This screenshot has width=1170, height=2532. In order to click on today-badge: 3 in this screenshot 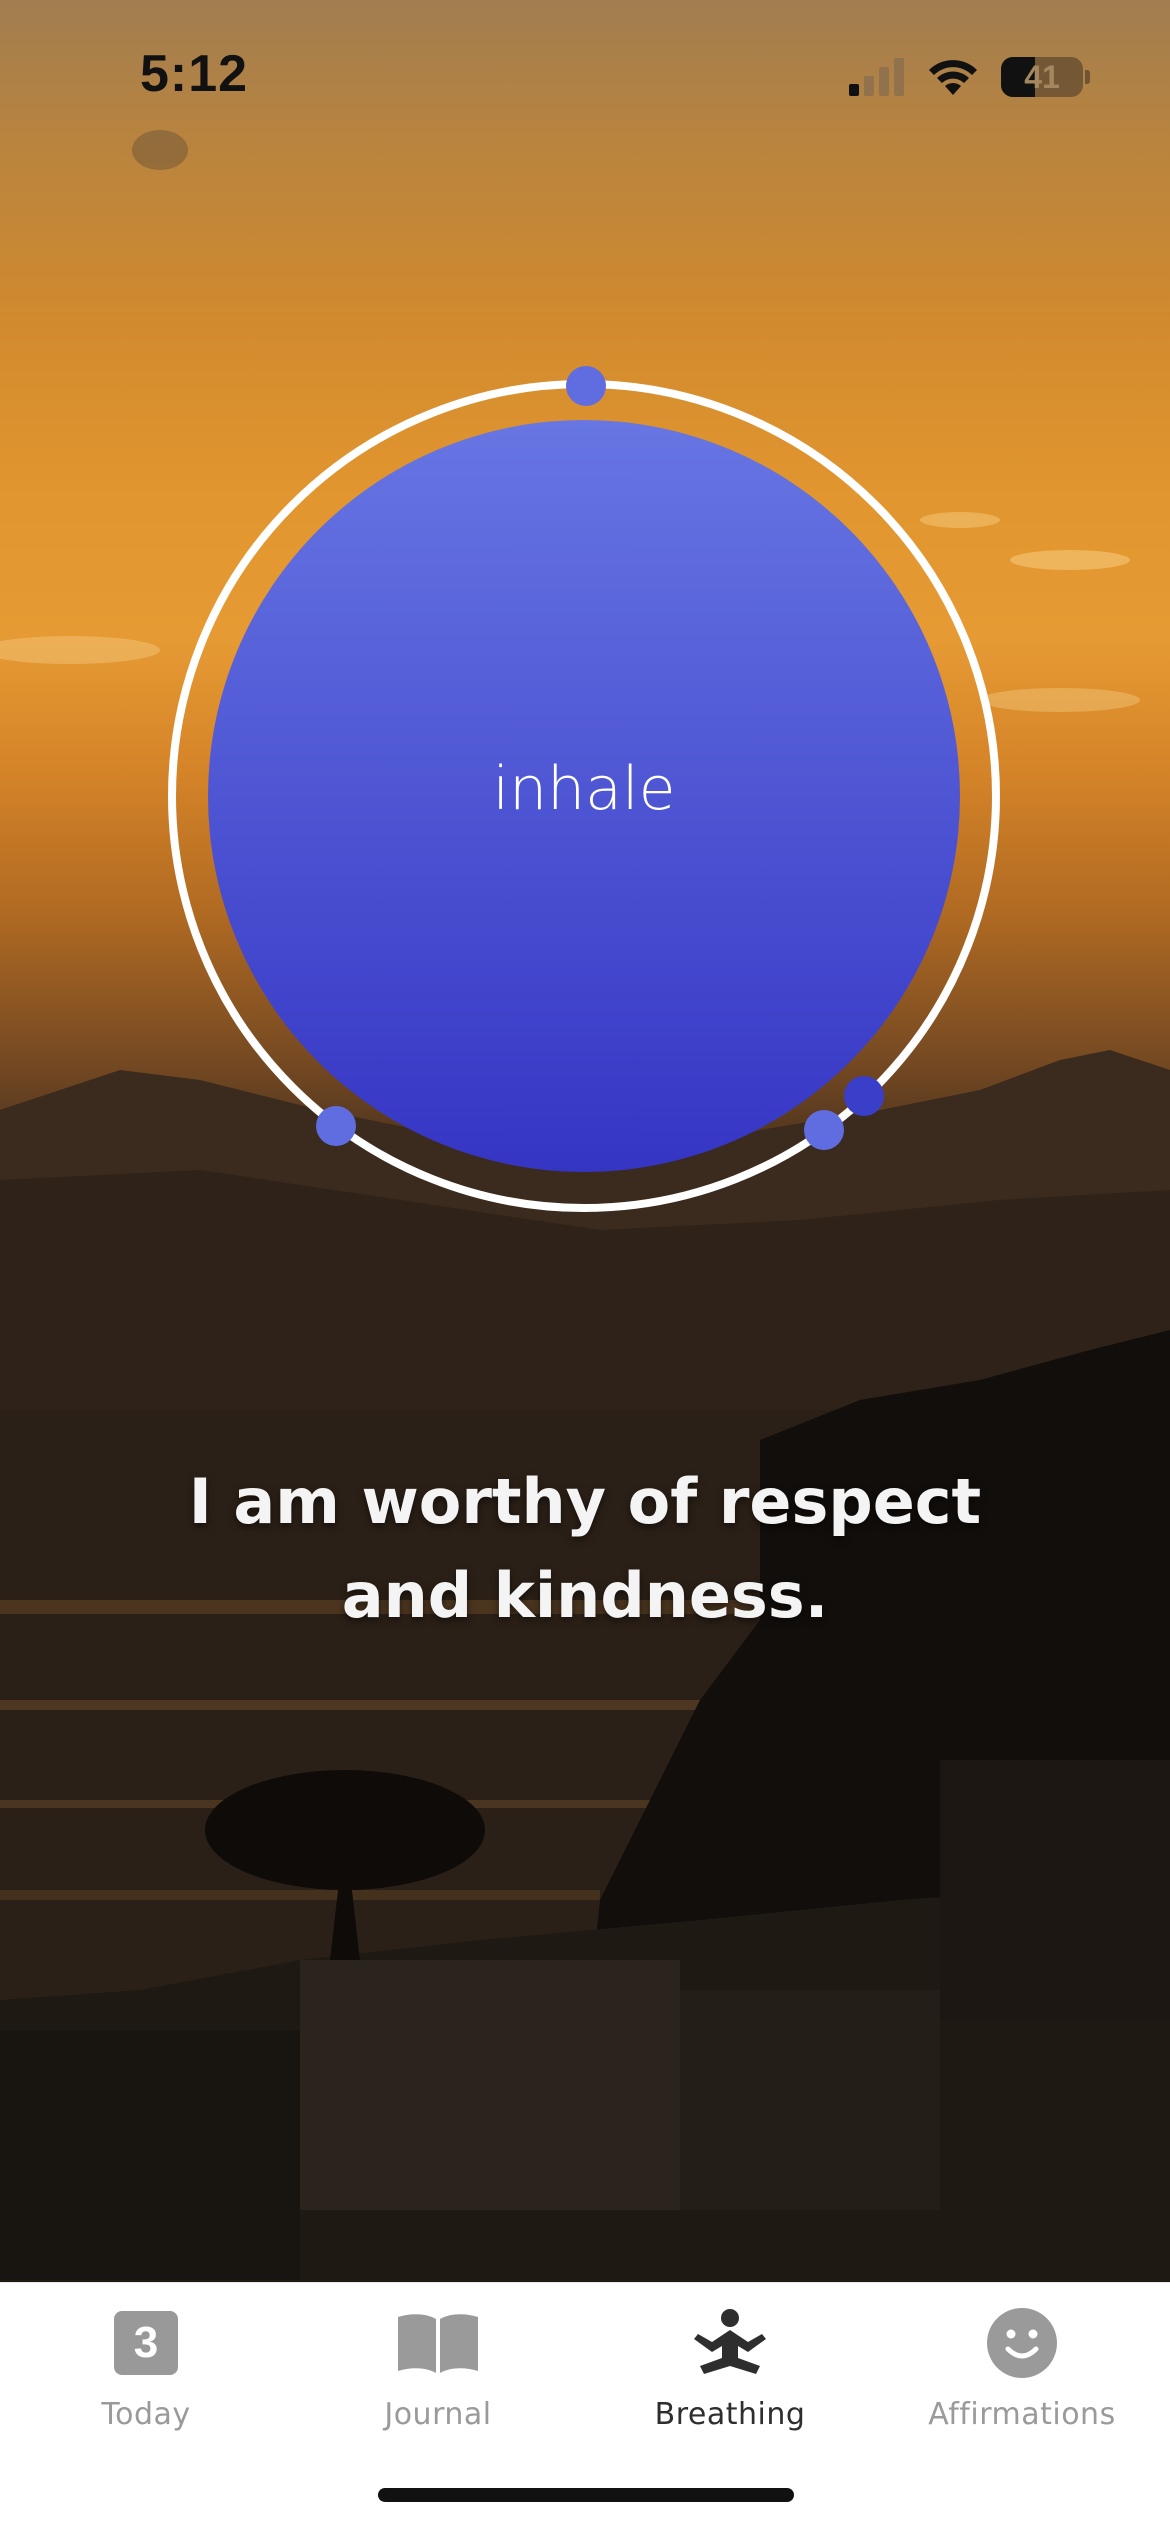, I will do `click(146, 2343)`.